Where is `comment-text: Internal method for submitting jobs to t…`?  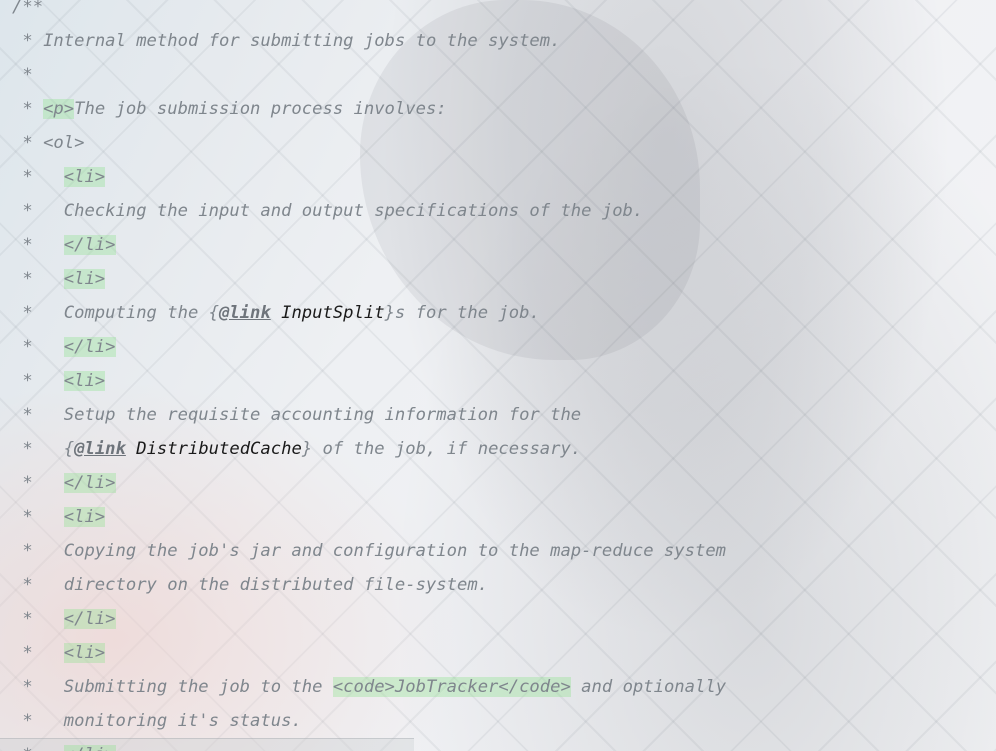
comment-text: Internal method for submitting jobs to t… is located at coordinates (302, 41).